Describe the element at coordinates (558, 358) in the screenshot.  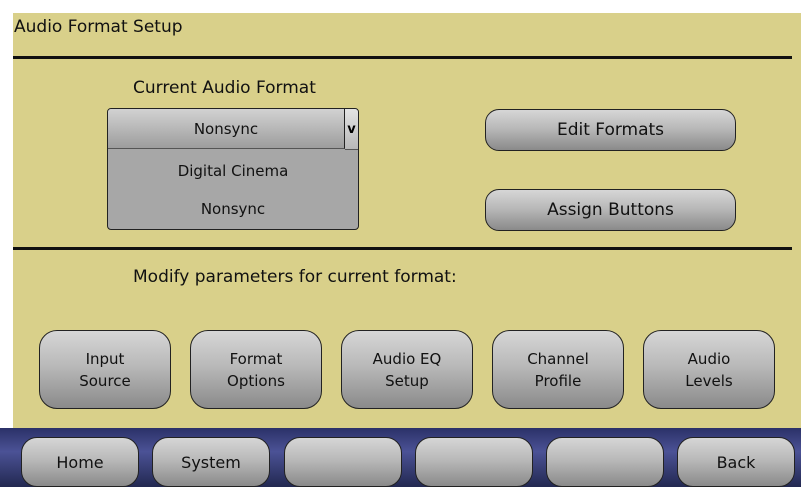
I see `channel-profile-label-1: Channel` at that location.